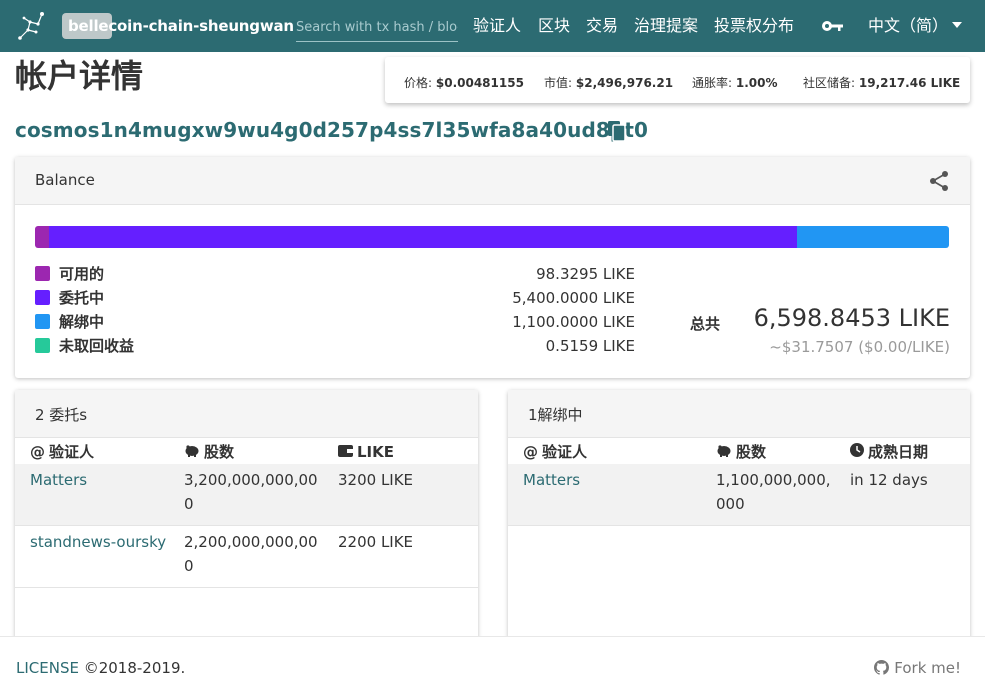 The width and height of the screenshot is (985, 698). What do you see at coordinates (851, 318) in the screenshot?
I see `total-value: 6,598.8453 LIKE` at bounding box center [851, 318].